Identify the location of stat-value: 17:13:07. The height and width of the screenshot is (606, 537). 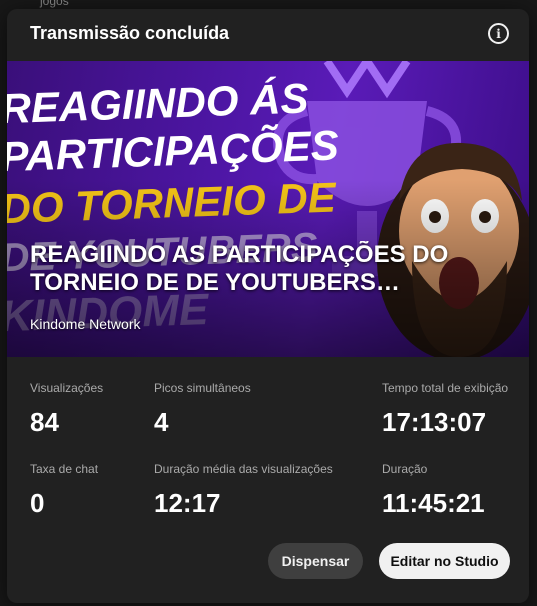
(434, 422).